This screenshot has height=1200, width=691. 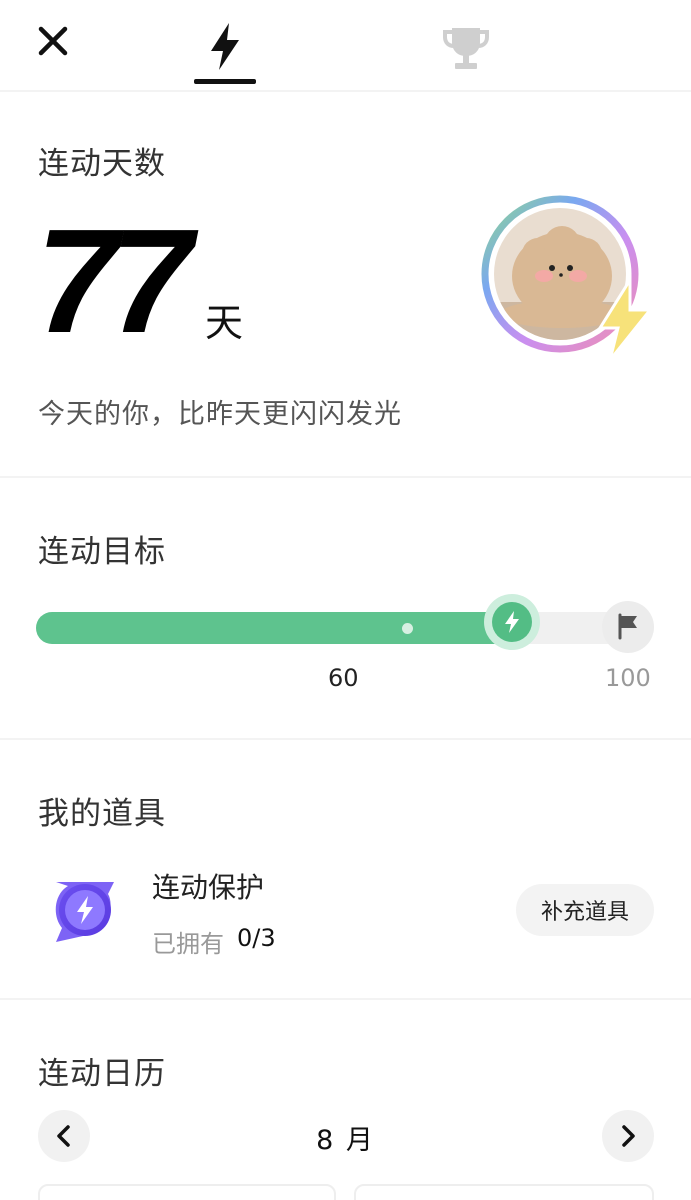 What do you see at coordinates (102, 1074) in the screenshot?
I see `calendar-title: 连动日历` at bounding box center [102, 1074].